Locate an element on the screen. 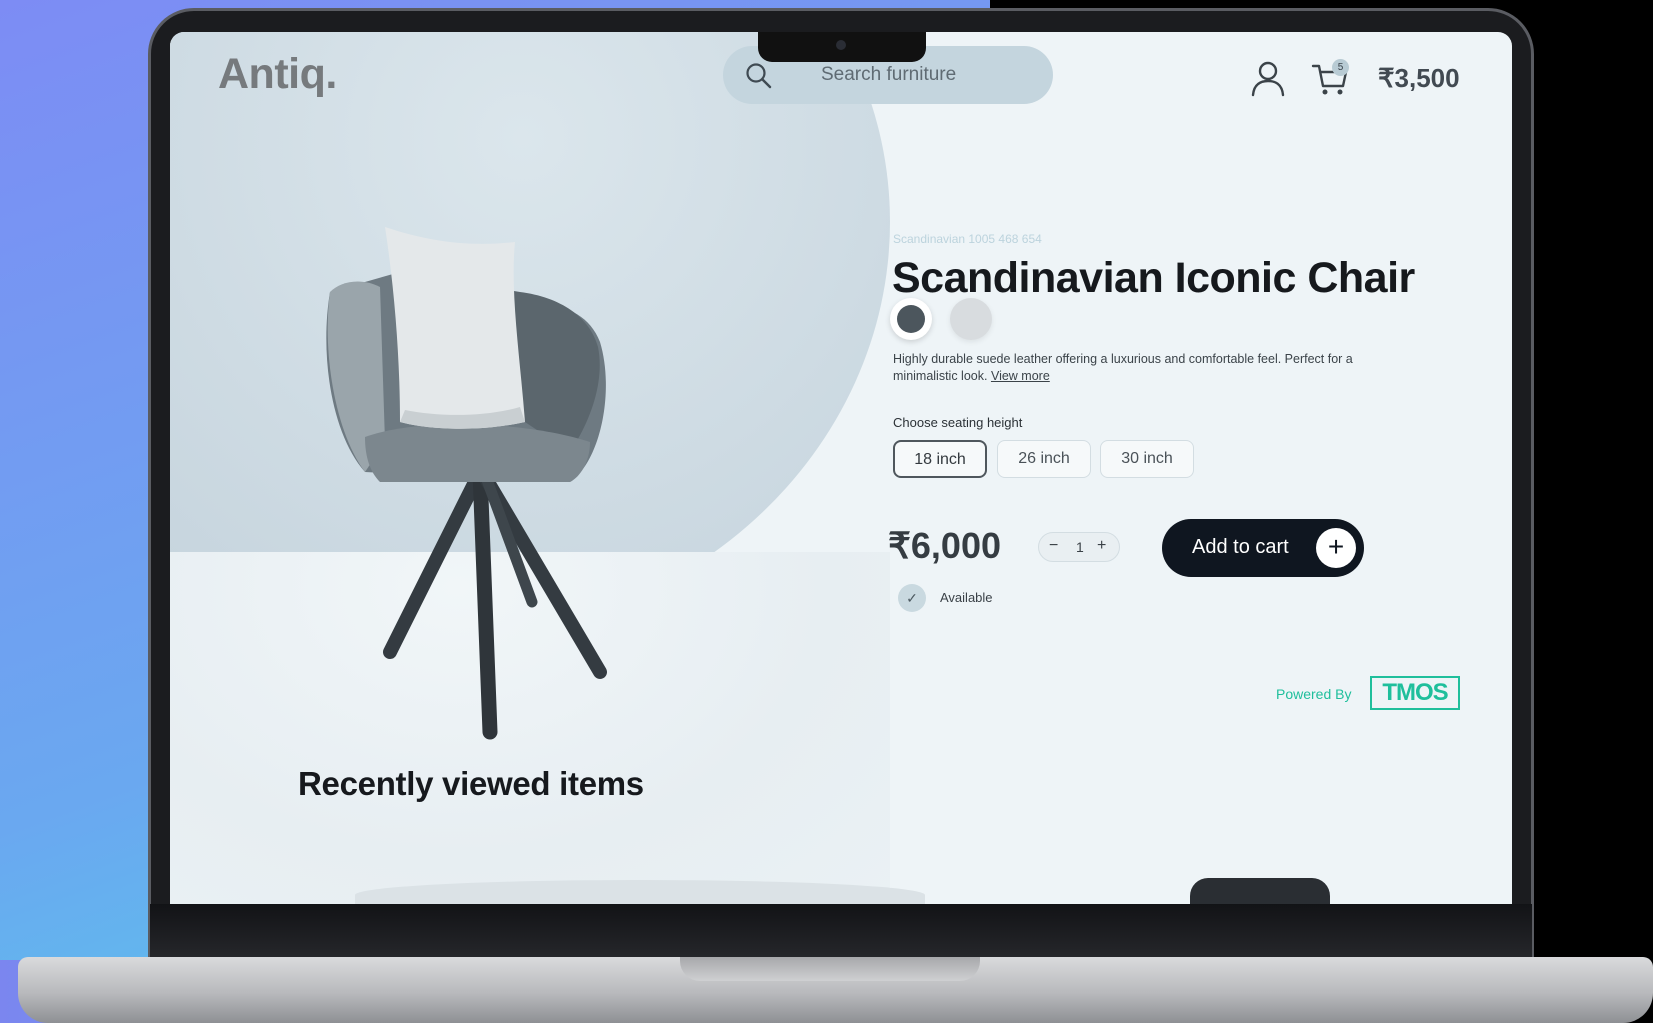 The height and width of the screenshot is (1023, 1653). cart-count-badge: 5 is located at coordinates (1340, 67).